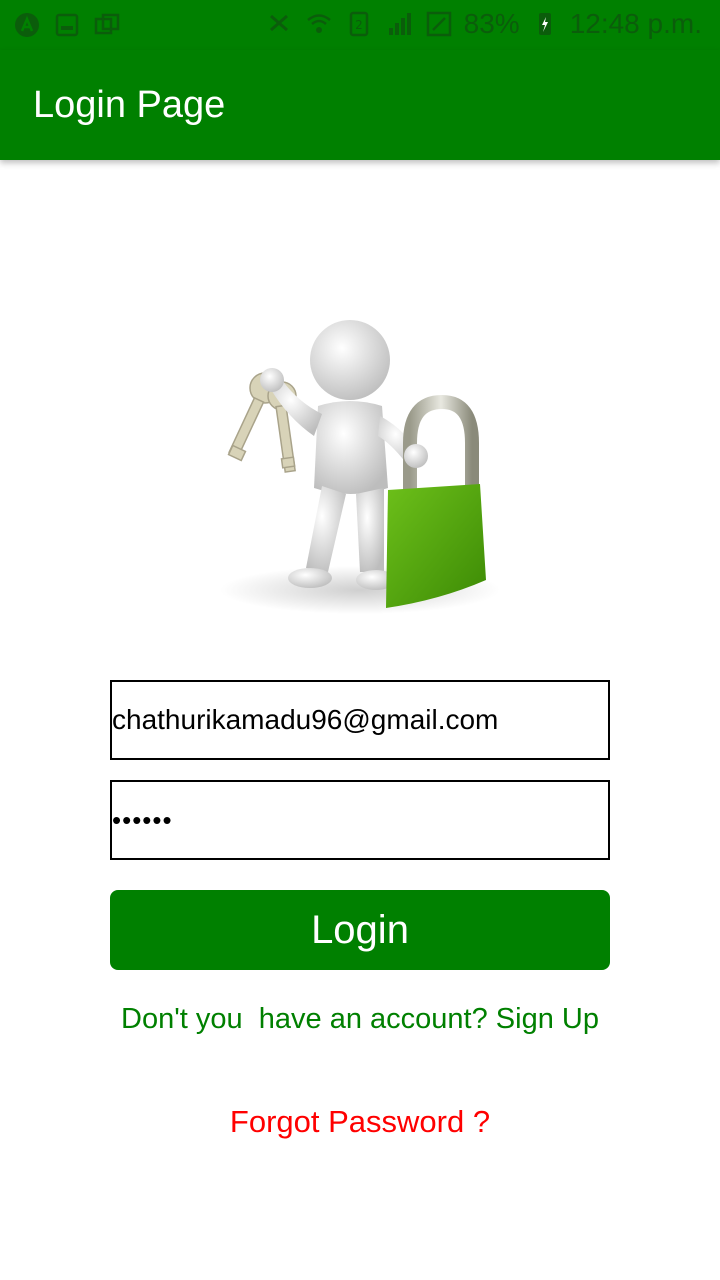  I want to click on mute-icon, so click(279, 24).